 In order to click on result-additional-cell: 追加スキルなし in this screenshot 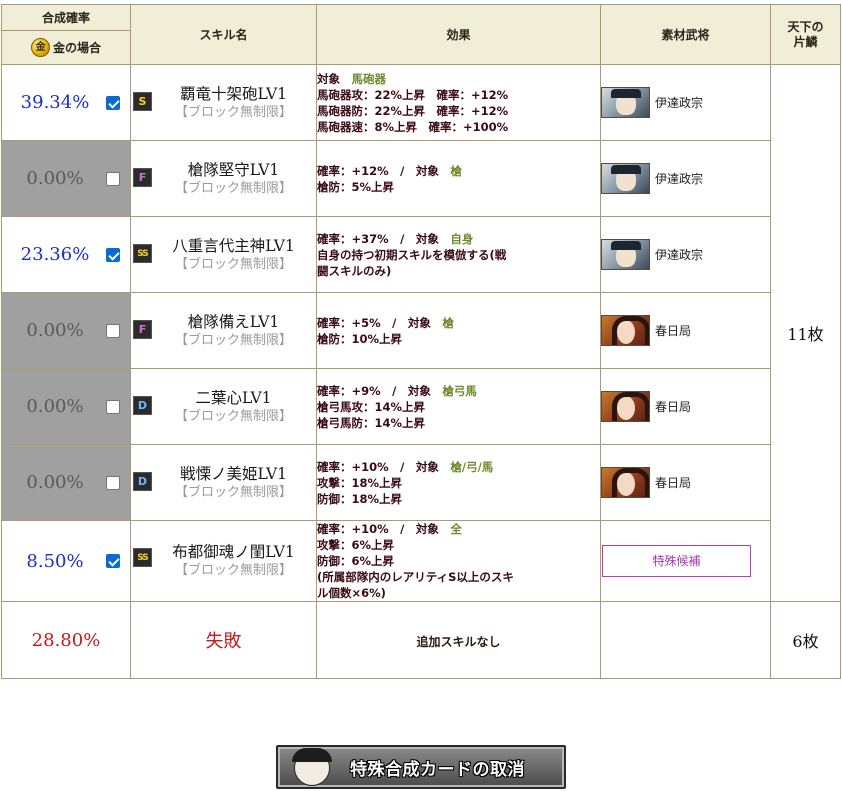, I will do `click(458, 640)`.